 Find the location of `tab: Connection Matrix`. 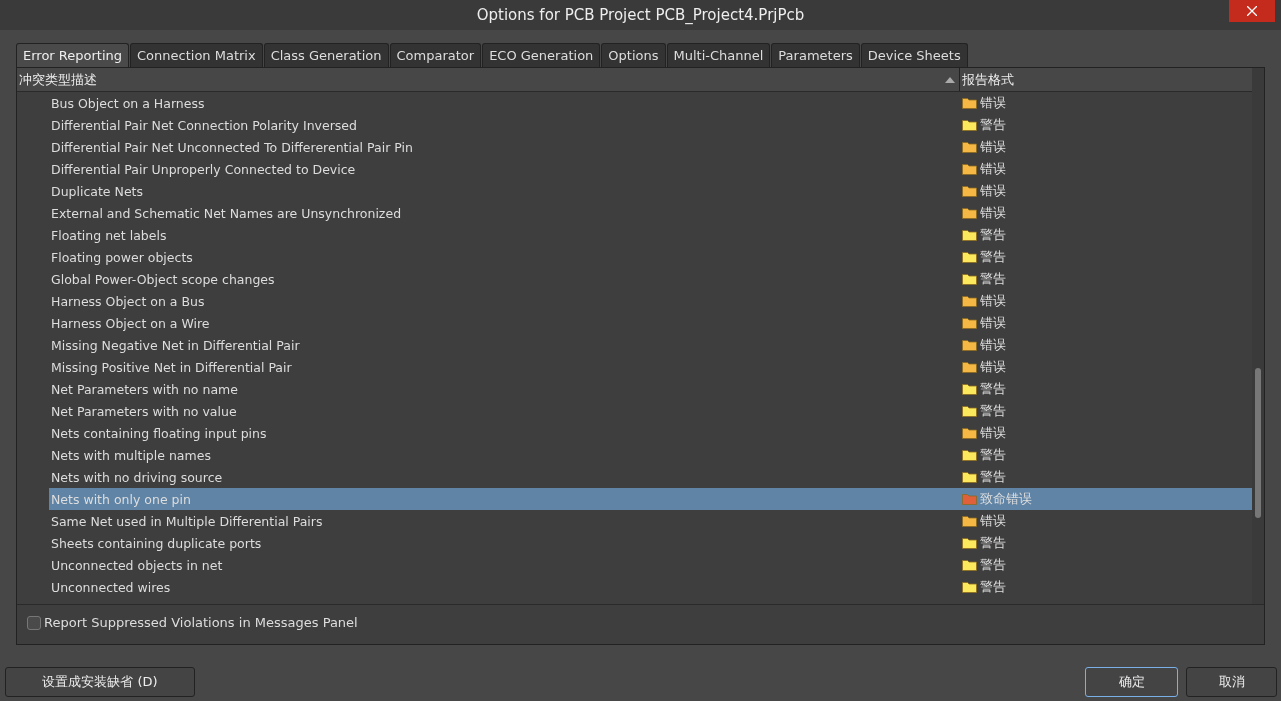

tab: Connection Matrix is located at coordinates (196, 55).